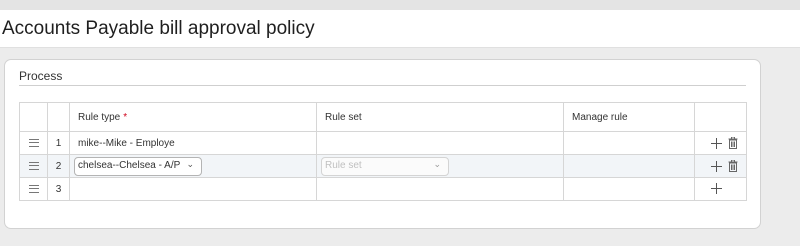 This screenshot has height=246, width=800. I want to click on section-divider, so click(382, 85).